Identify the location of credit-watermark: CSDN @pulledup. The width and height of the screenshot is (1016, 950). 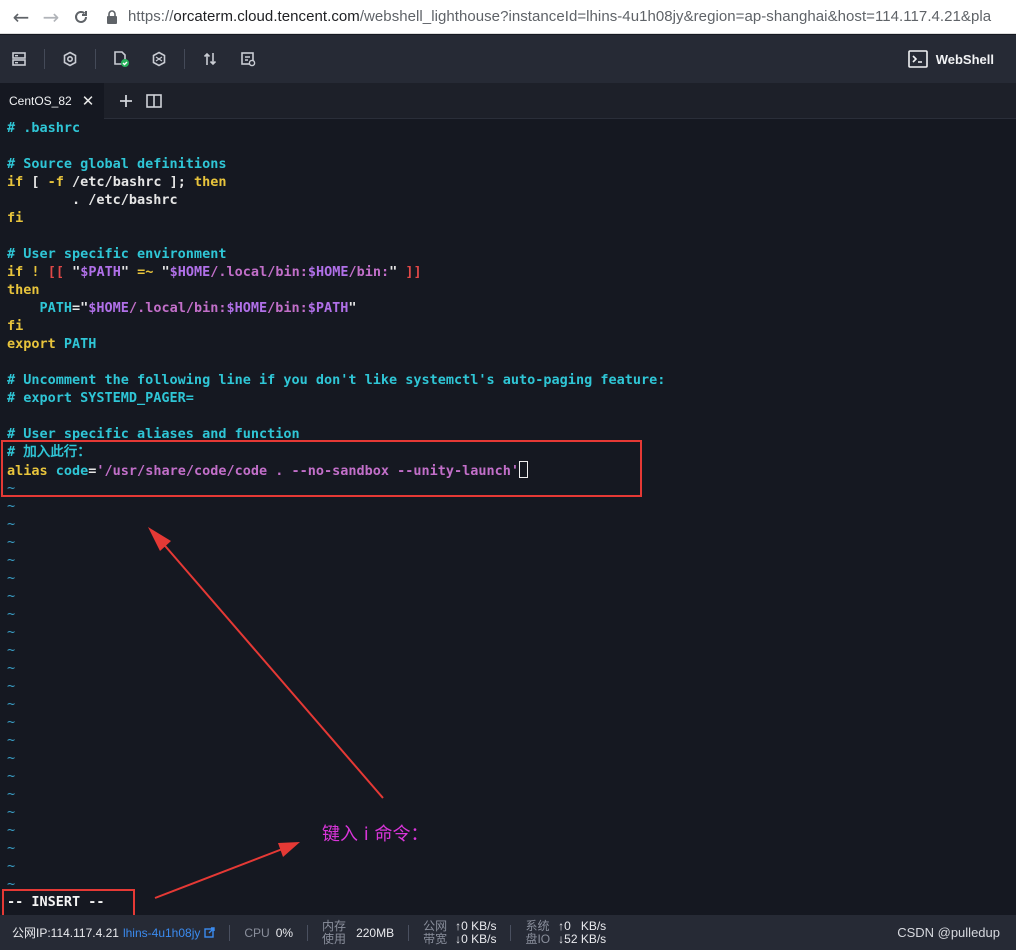
(948, 932).